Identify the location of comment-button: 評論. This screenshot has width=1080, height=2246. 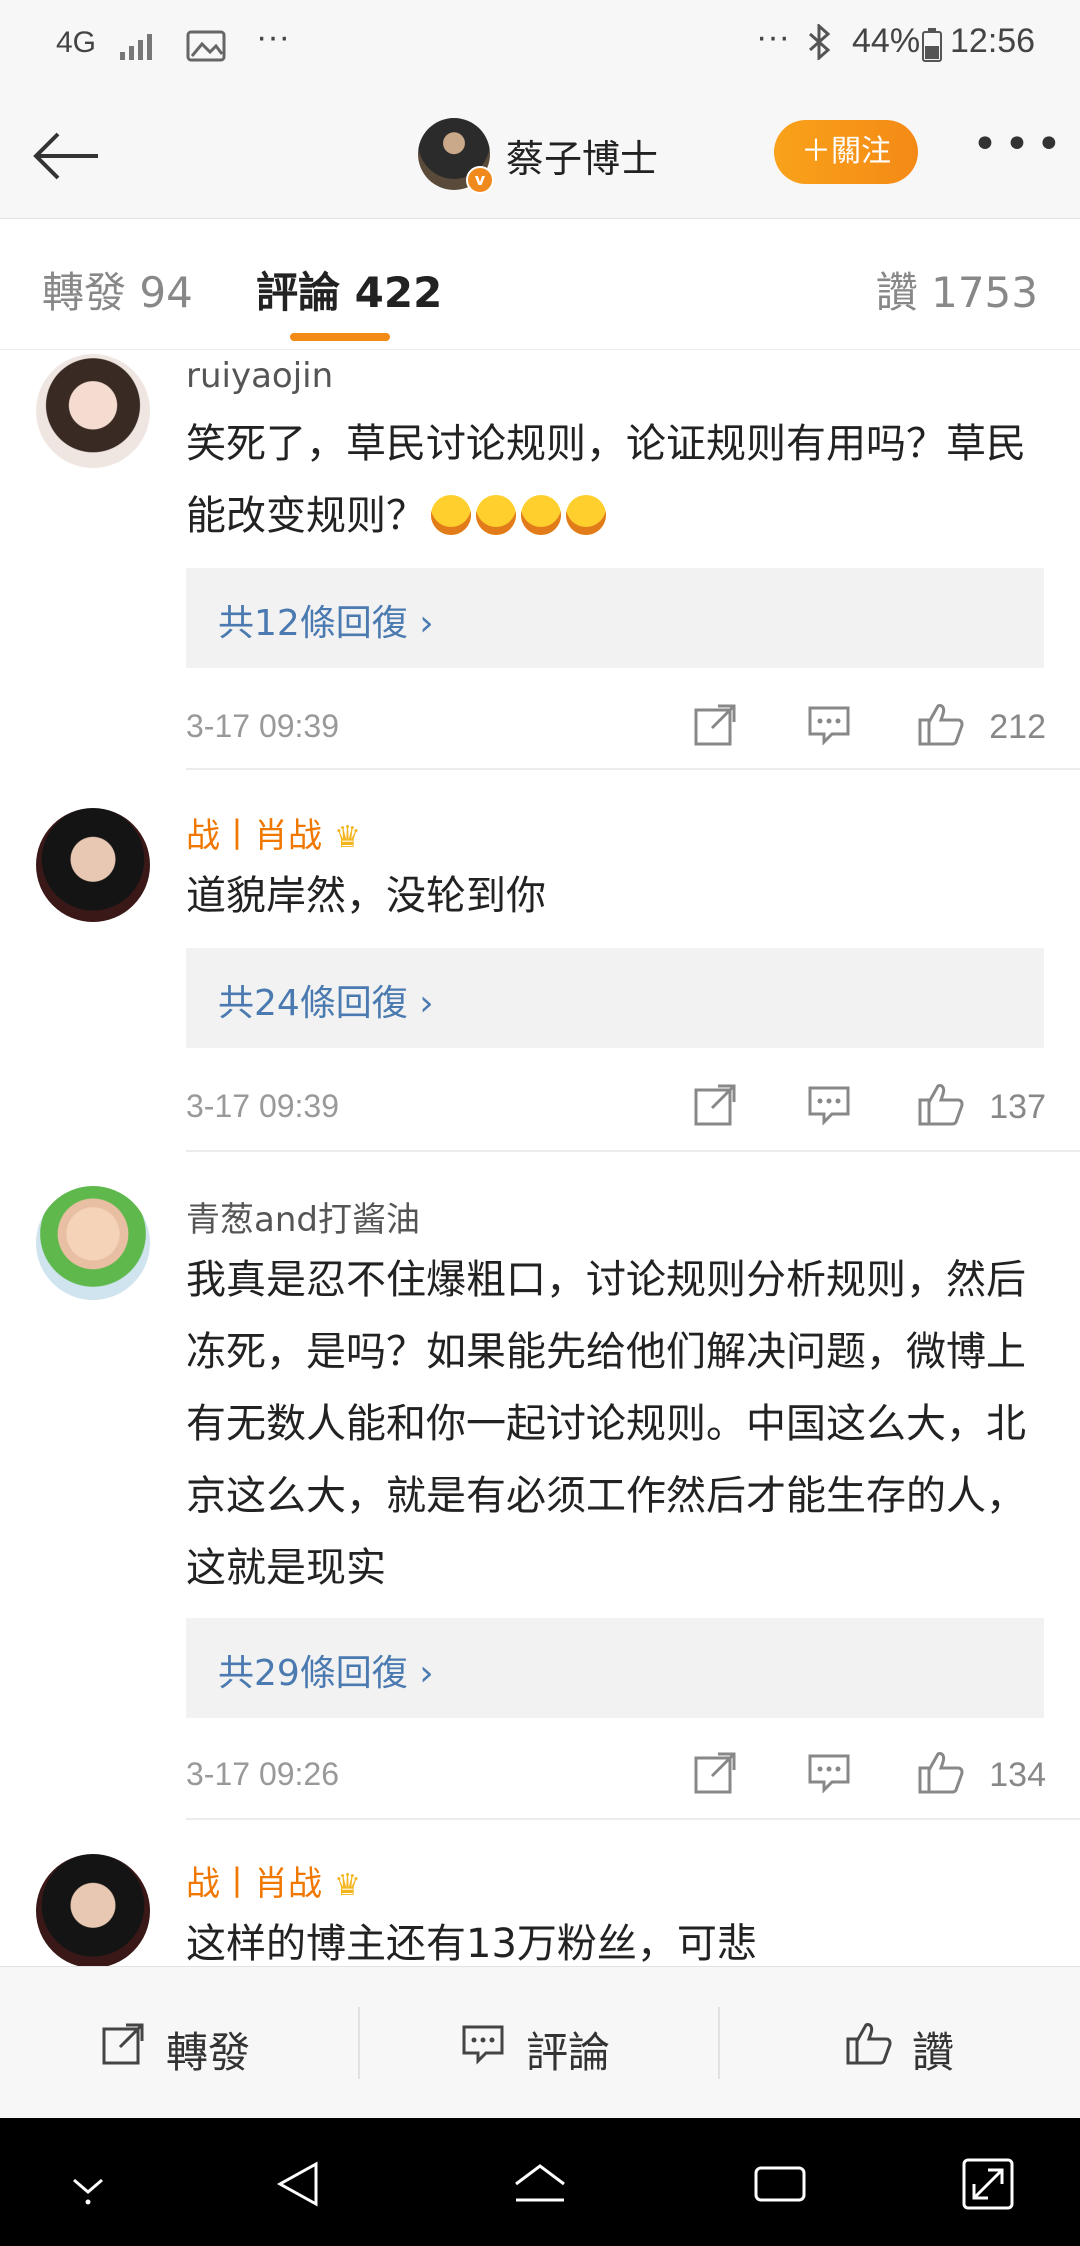
(539, 2043).